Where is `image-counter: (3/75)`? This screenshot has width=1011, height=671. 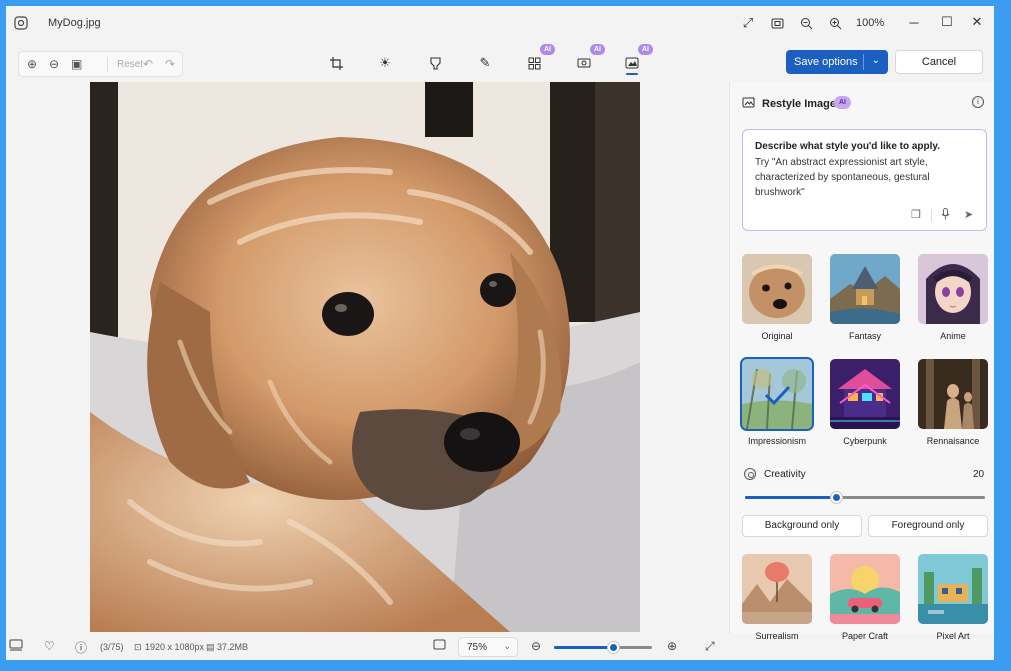 image-counter: (3/75) is located at coordinates (112, 647).